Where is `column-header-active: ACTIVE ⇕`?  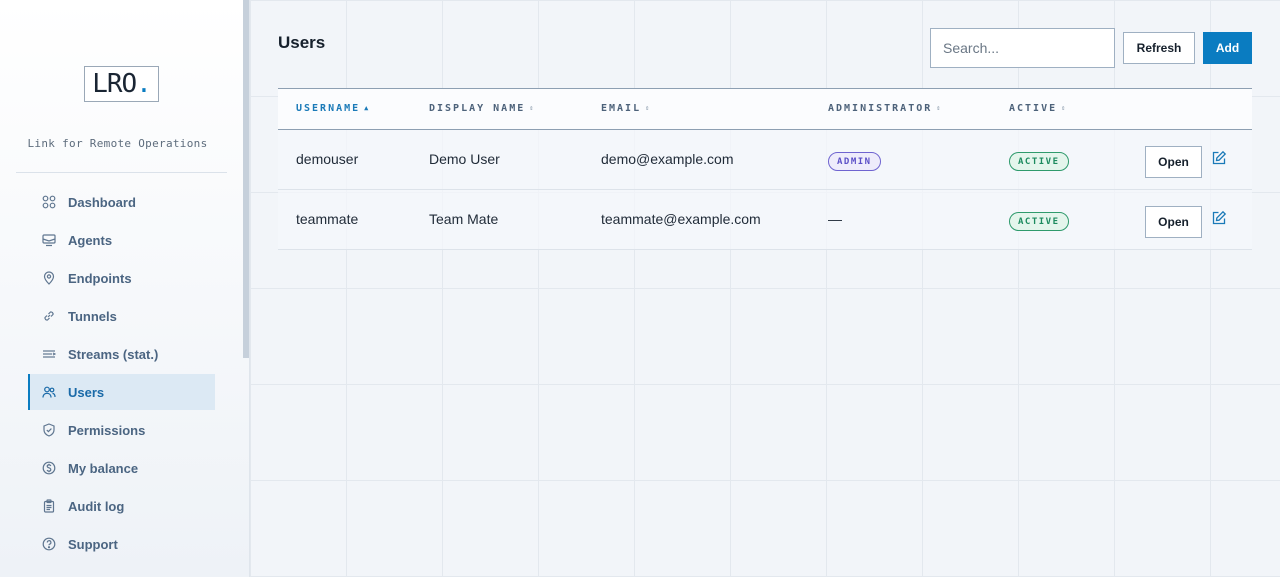
column-header-active: ACTIVE ⇕ is located at coordinates (1037, 108).